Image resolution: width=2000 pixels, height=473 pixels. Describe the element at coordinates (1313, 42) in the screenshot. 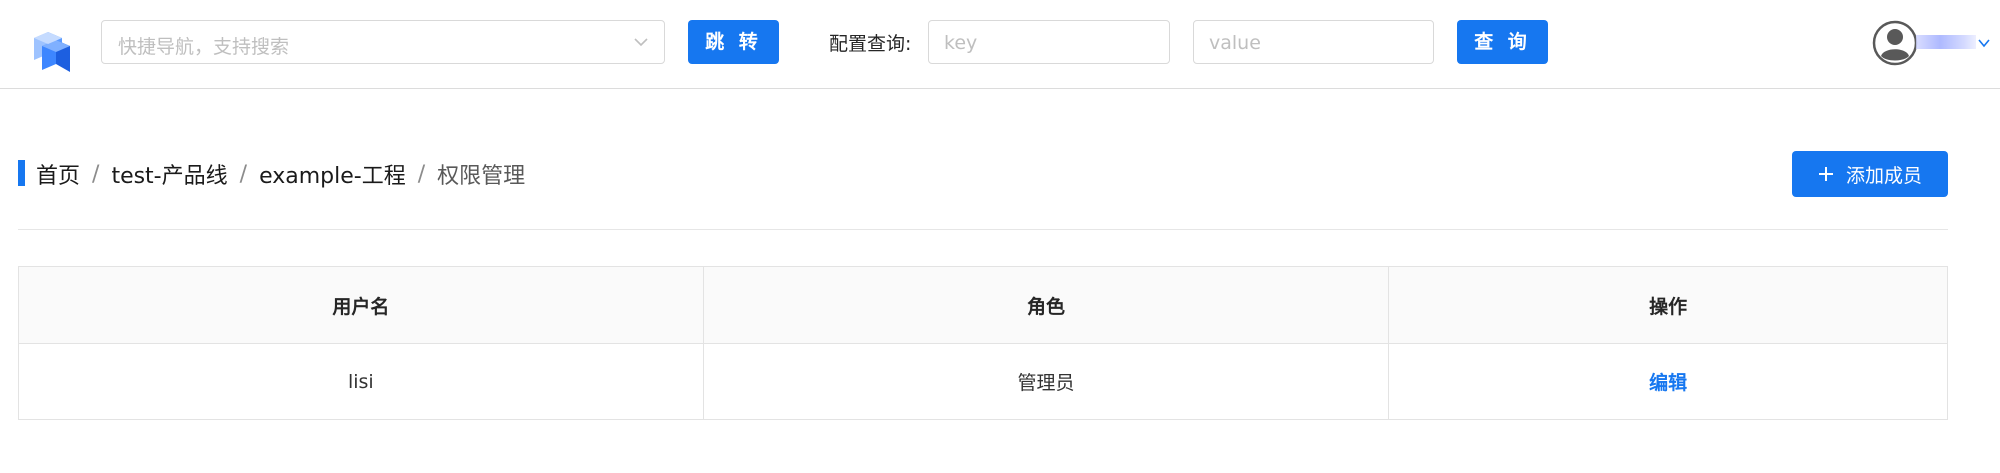

I see `config-value-input: value` at that location.